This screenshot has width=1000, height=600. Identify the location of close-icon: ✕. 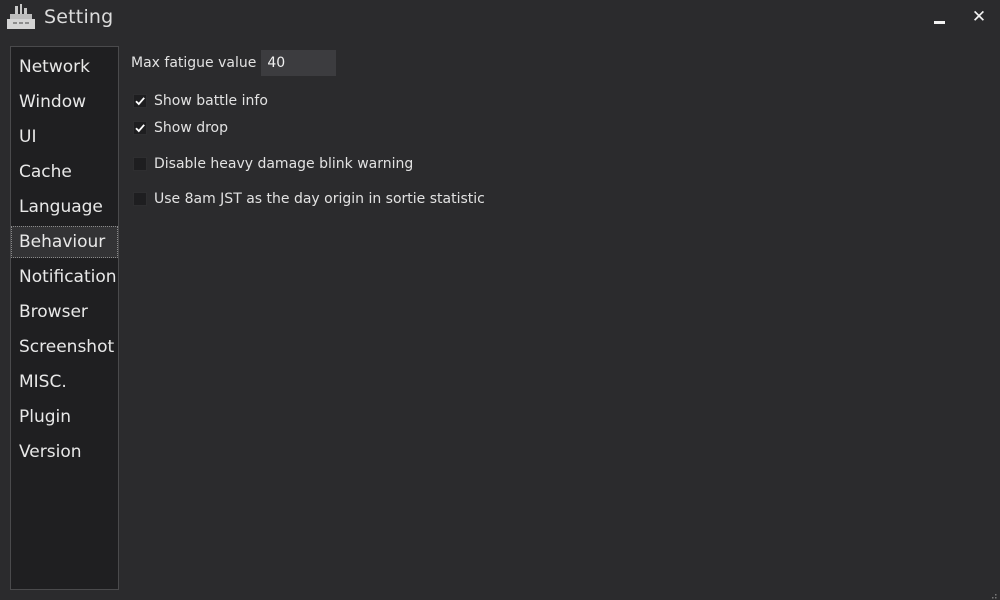
(979, 17).